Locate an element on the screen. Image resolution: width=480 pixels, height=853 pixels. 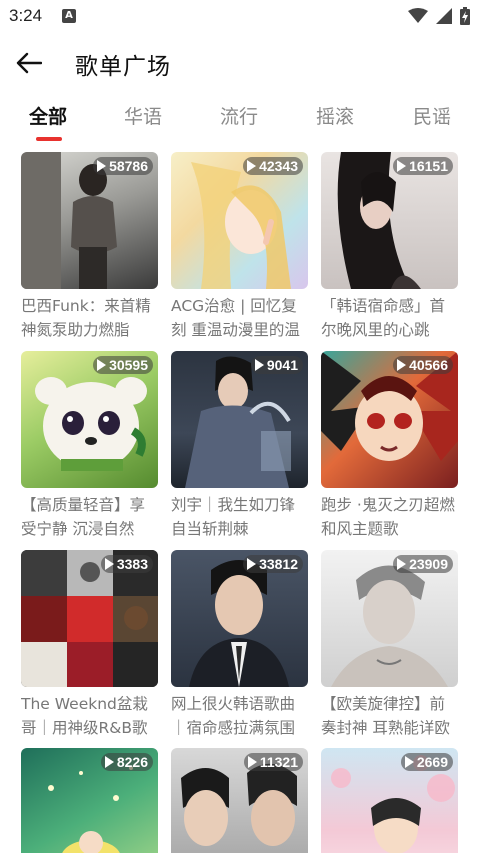
play-count: 58786 is located at coordinates (123, 166).